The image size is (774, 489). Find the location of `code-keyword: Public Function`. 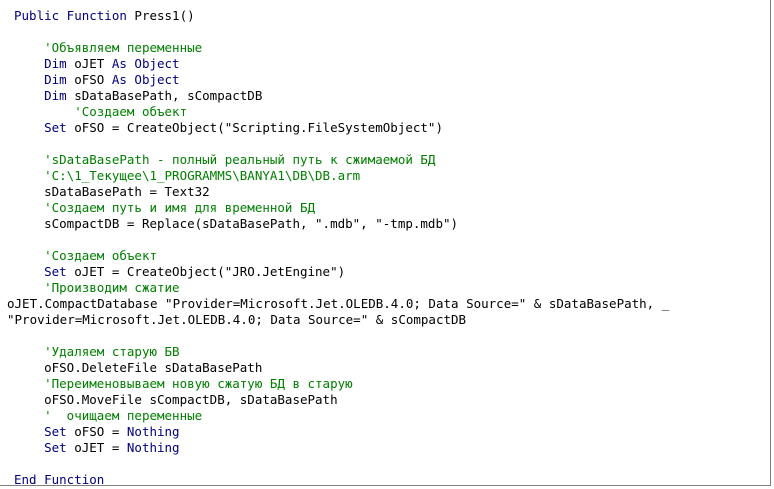

code-keyword: Public Function is located at coordinates (70, 15).